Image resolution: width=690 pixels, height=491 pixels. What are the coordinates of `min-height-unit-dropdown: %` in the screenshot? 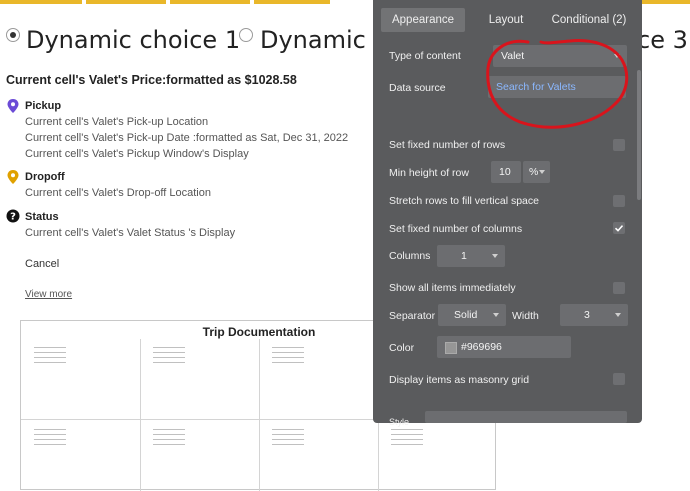 It's located at (536, 172).